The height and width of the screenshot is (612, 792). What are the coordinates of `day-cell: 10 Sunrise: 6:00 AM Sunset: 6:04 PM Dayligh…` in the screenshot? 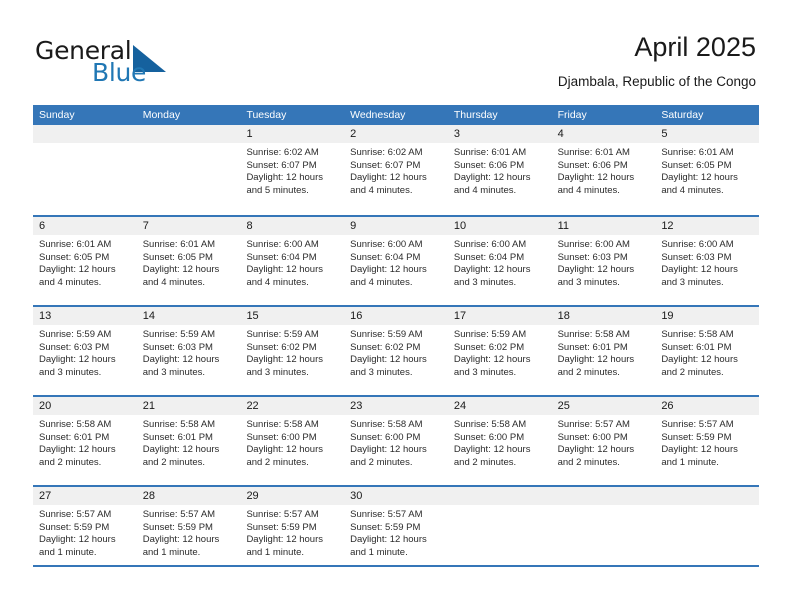 It's located at (499, 261).